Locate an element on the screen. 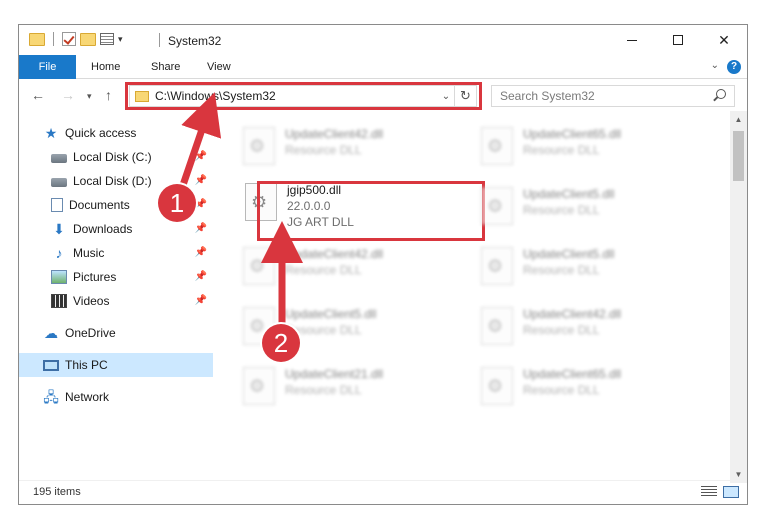  minimize-button is located at coordinates (632, 40).